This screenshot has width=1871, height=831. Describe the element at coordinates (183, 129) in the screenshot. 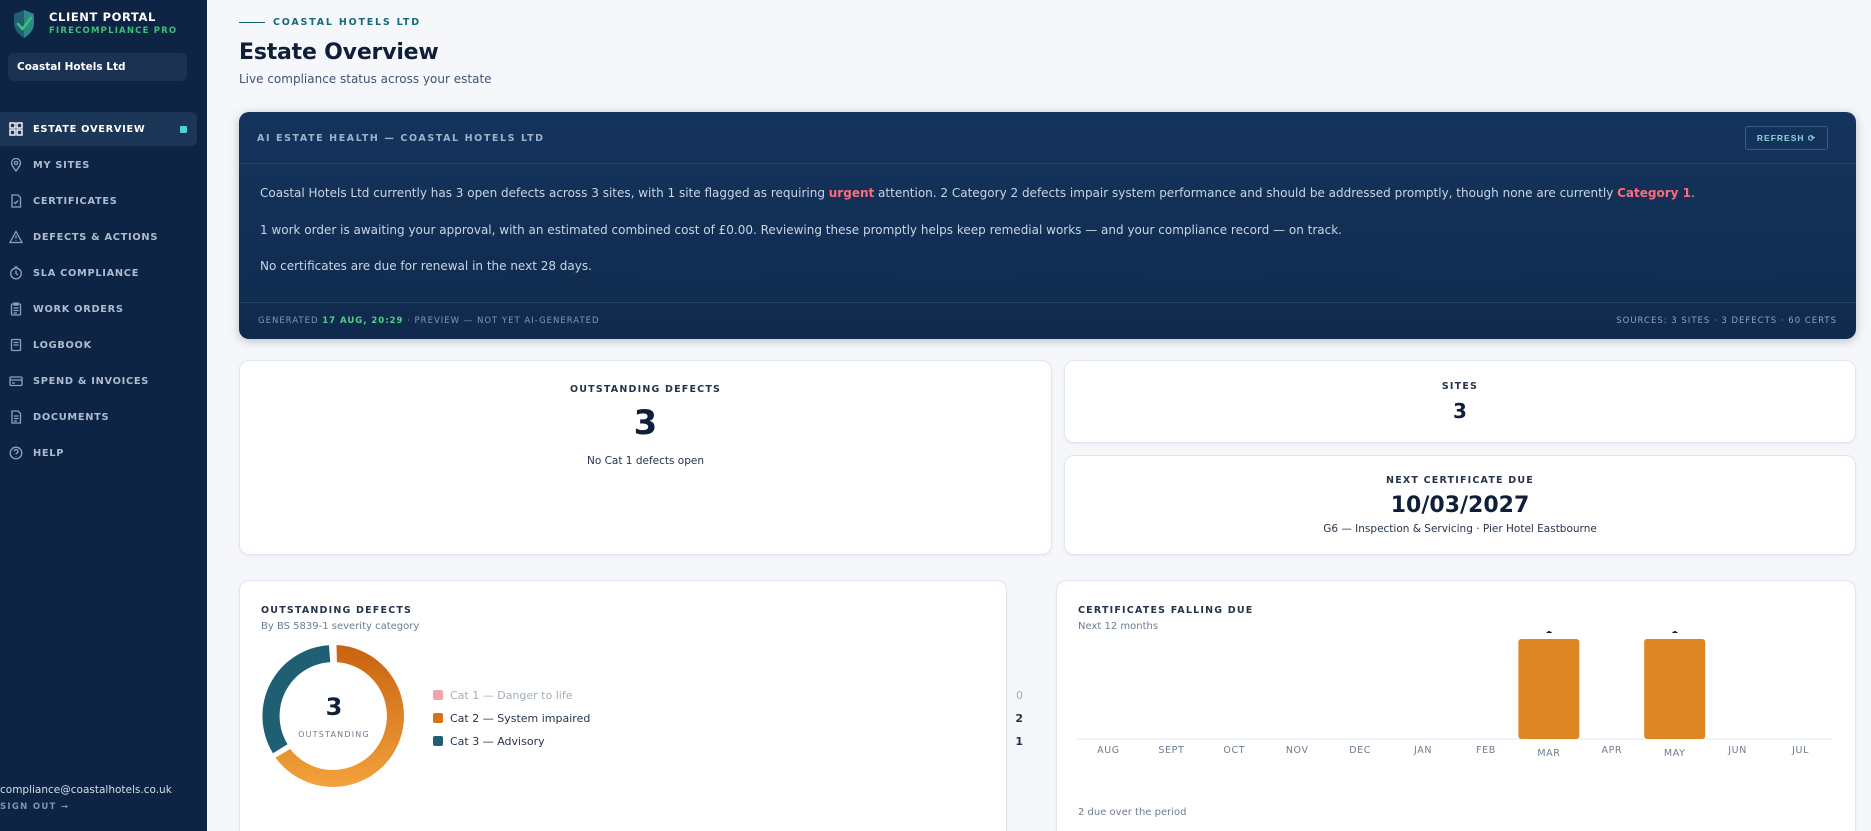

I see `active-indicator` at that location.